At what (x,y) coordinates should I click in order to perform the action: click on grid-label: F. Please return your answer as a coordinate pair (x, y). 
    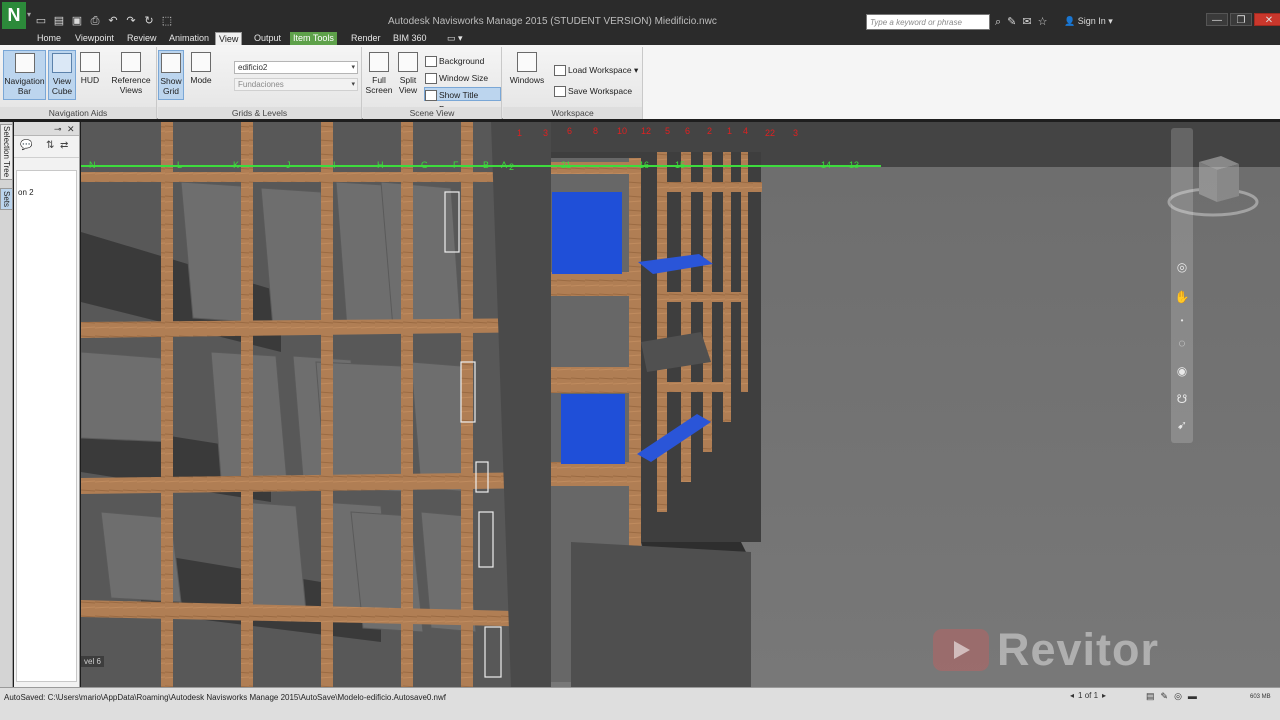
    Looking at the image, I should click on (456, 165).